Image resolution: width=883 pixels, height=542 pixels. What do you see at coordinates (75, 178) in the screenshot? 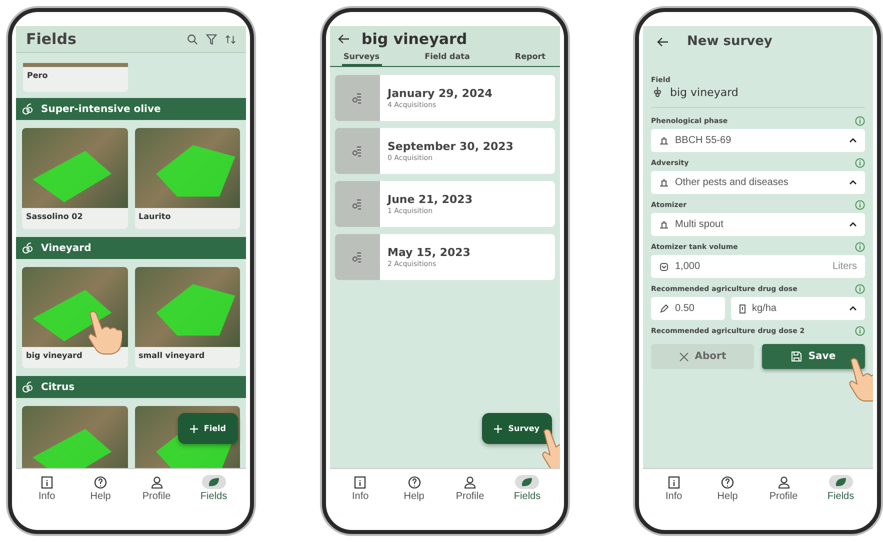
I see `field-card: Sassolino 02` at bounding box center [75, 178].